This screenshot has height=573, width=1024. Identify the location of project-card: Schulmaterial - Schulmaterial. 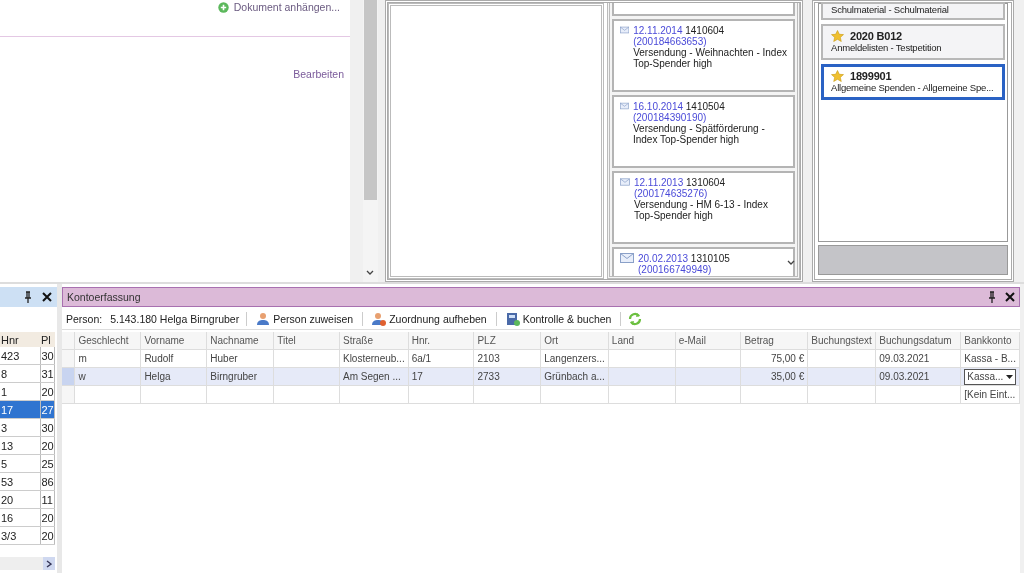
(913, 11).